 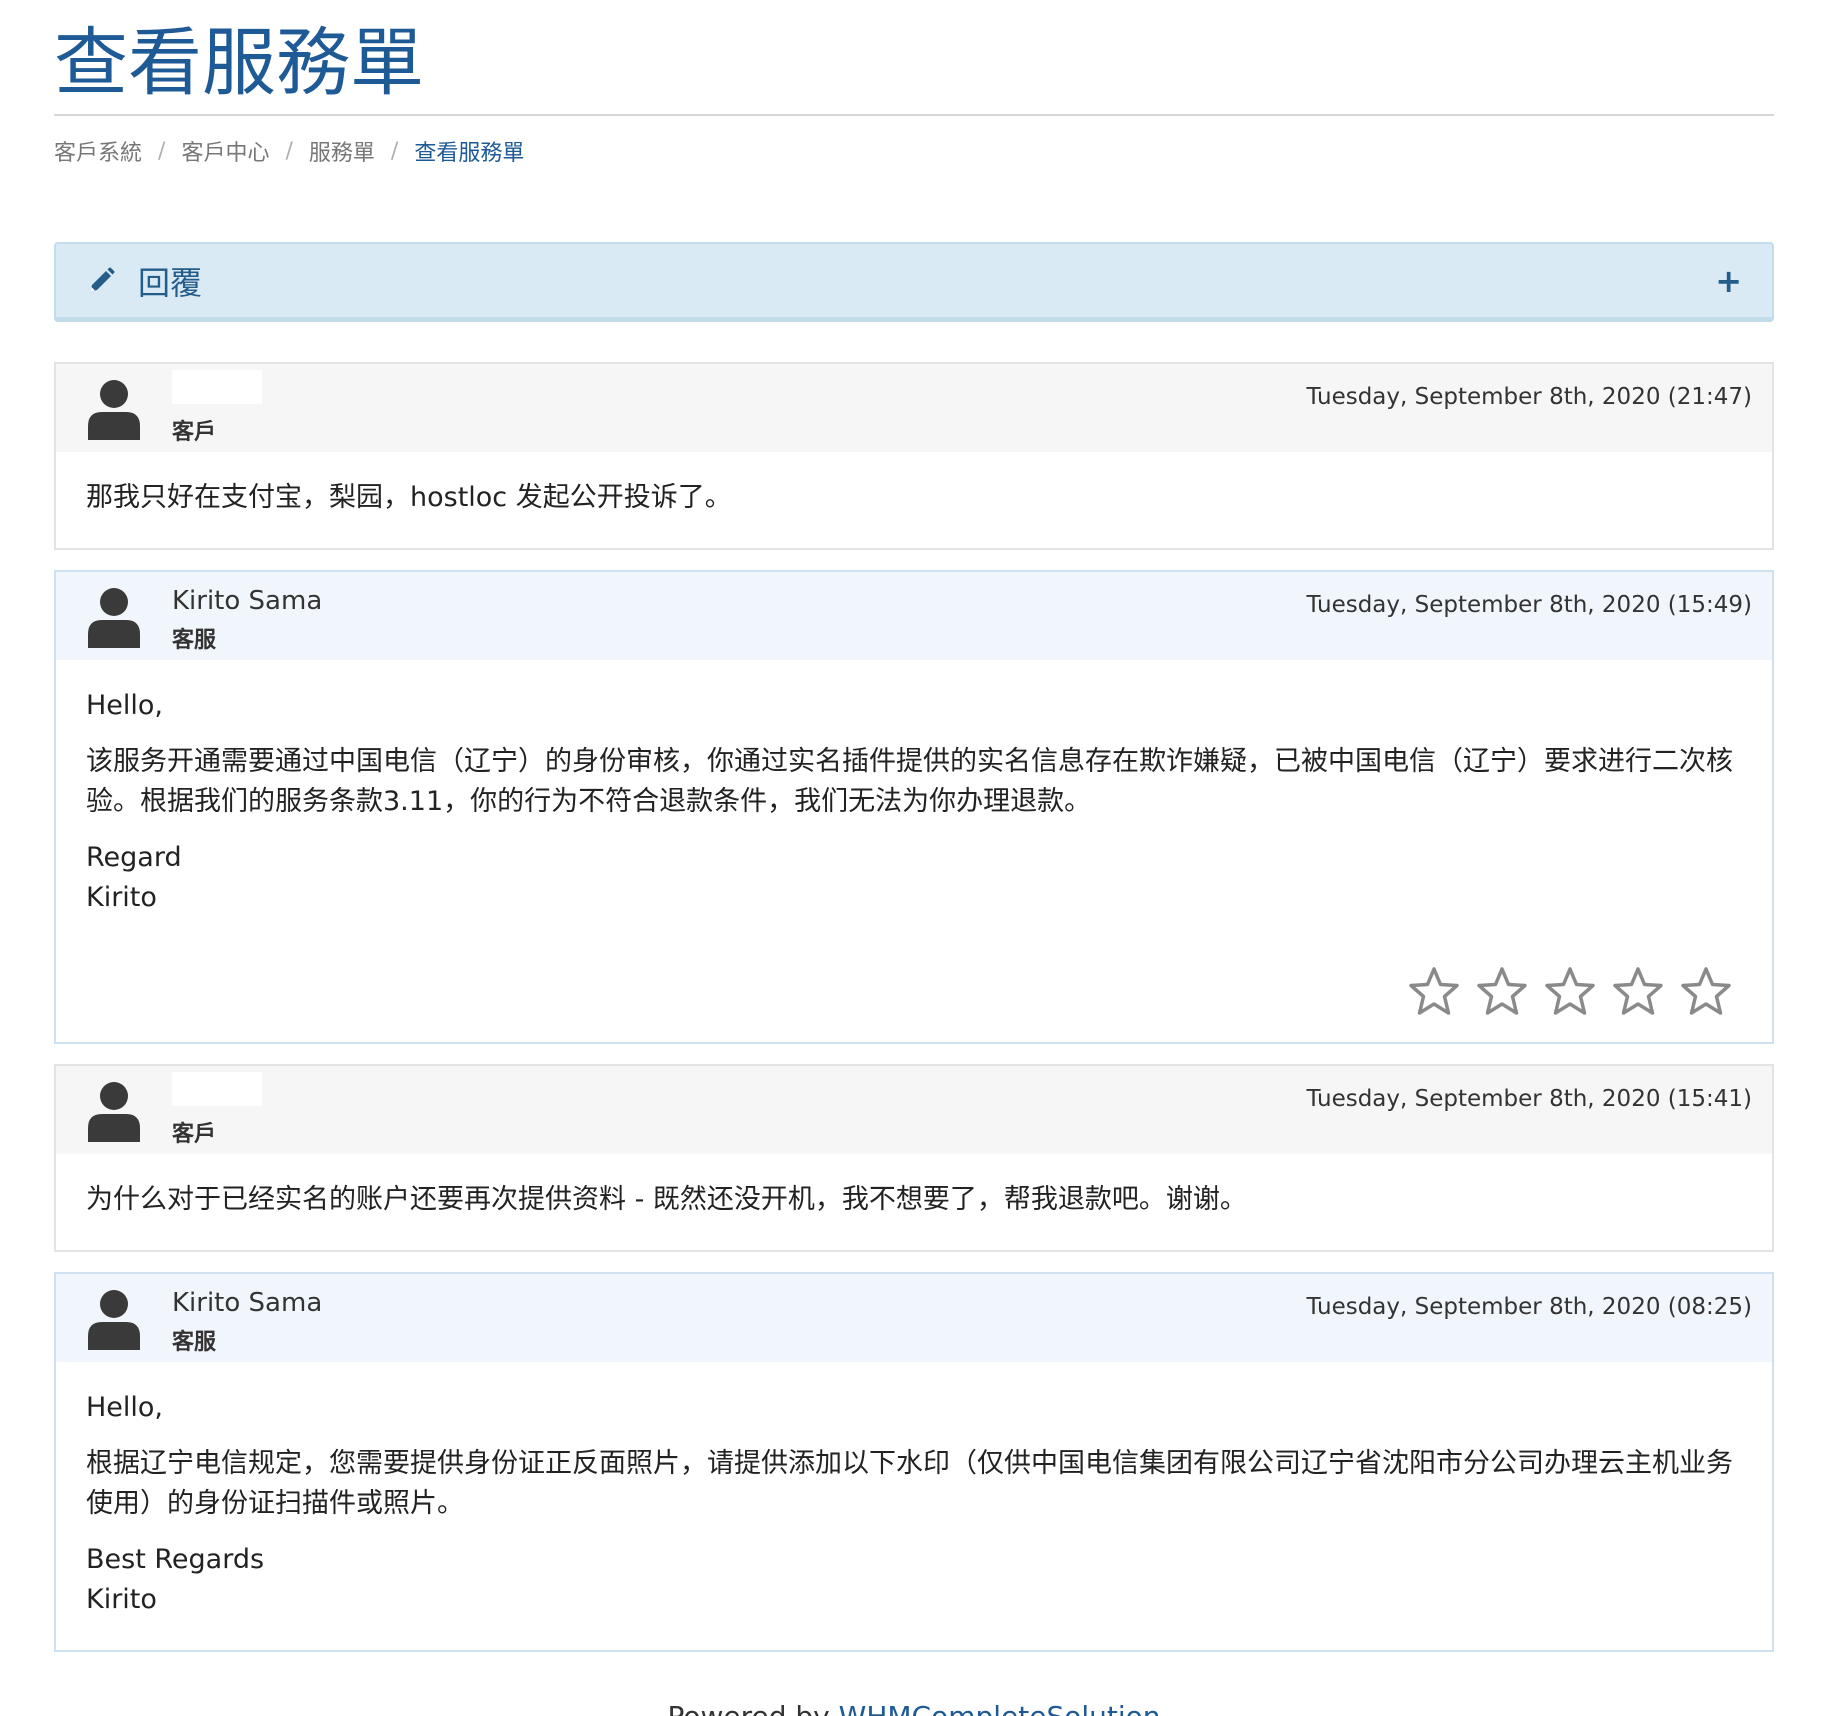 What do you see at coordinates (914, 282) in the screenshot?
I see `reply-panel-toggle: 回覆 +` at bounding box center [914, 282].